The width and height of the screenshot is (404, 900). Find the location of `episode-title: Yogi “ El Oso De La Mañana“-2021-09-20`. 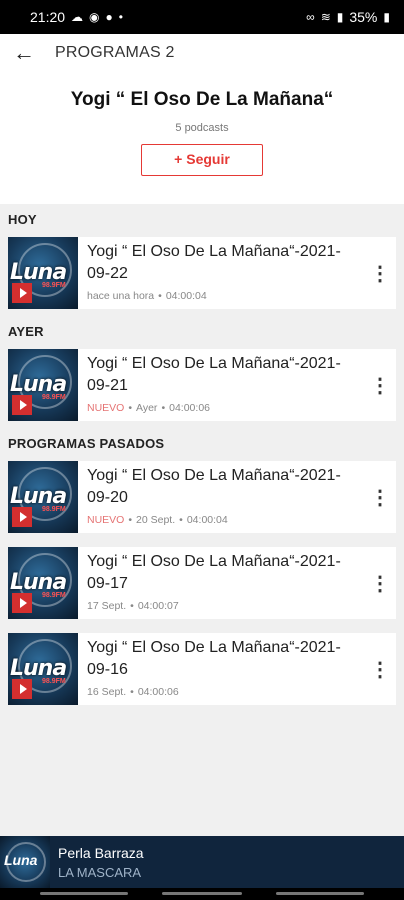

episode-title: Yogi “ El Oso De La Mañana“-2021-09-20 is located at coordinates (214, 486).